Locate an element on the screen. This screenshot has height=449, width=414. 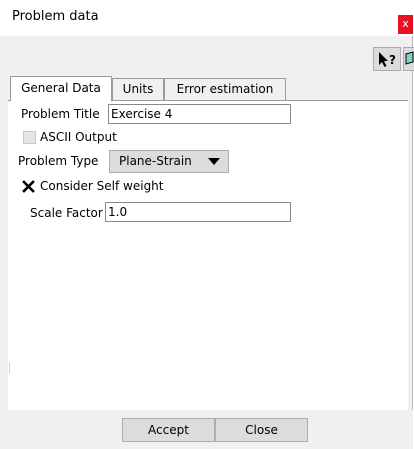
tab-general-data-label: General Data is located at coordinates (61, 88).